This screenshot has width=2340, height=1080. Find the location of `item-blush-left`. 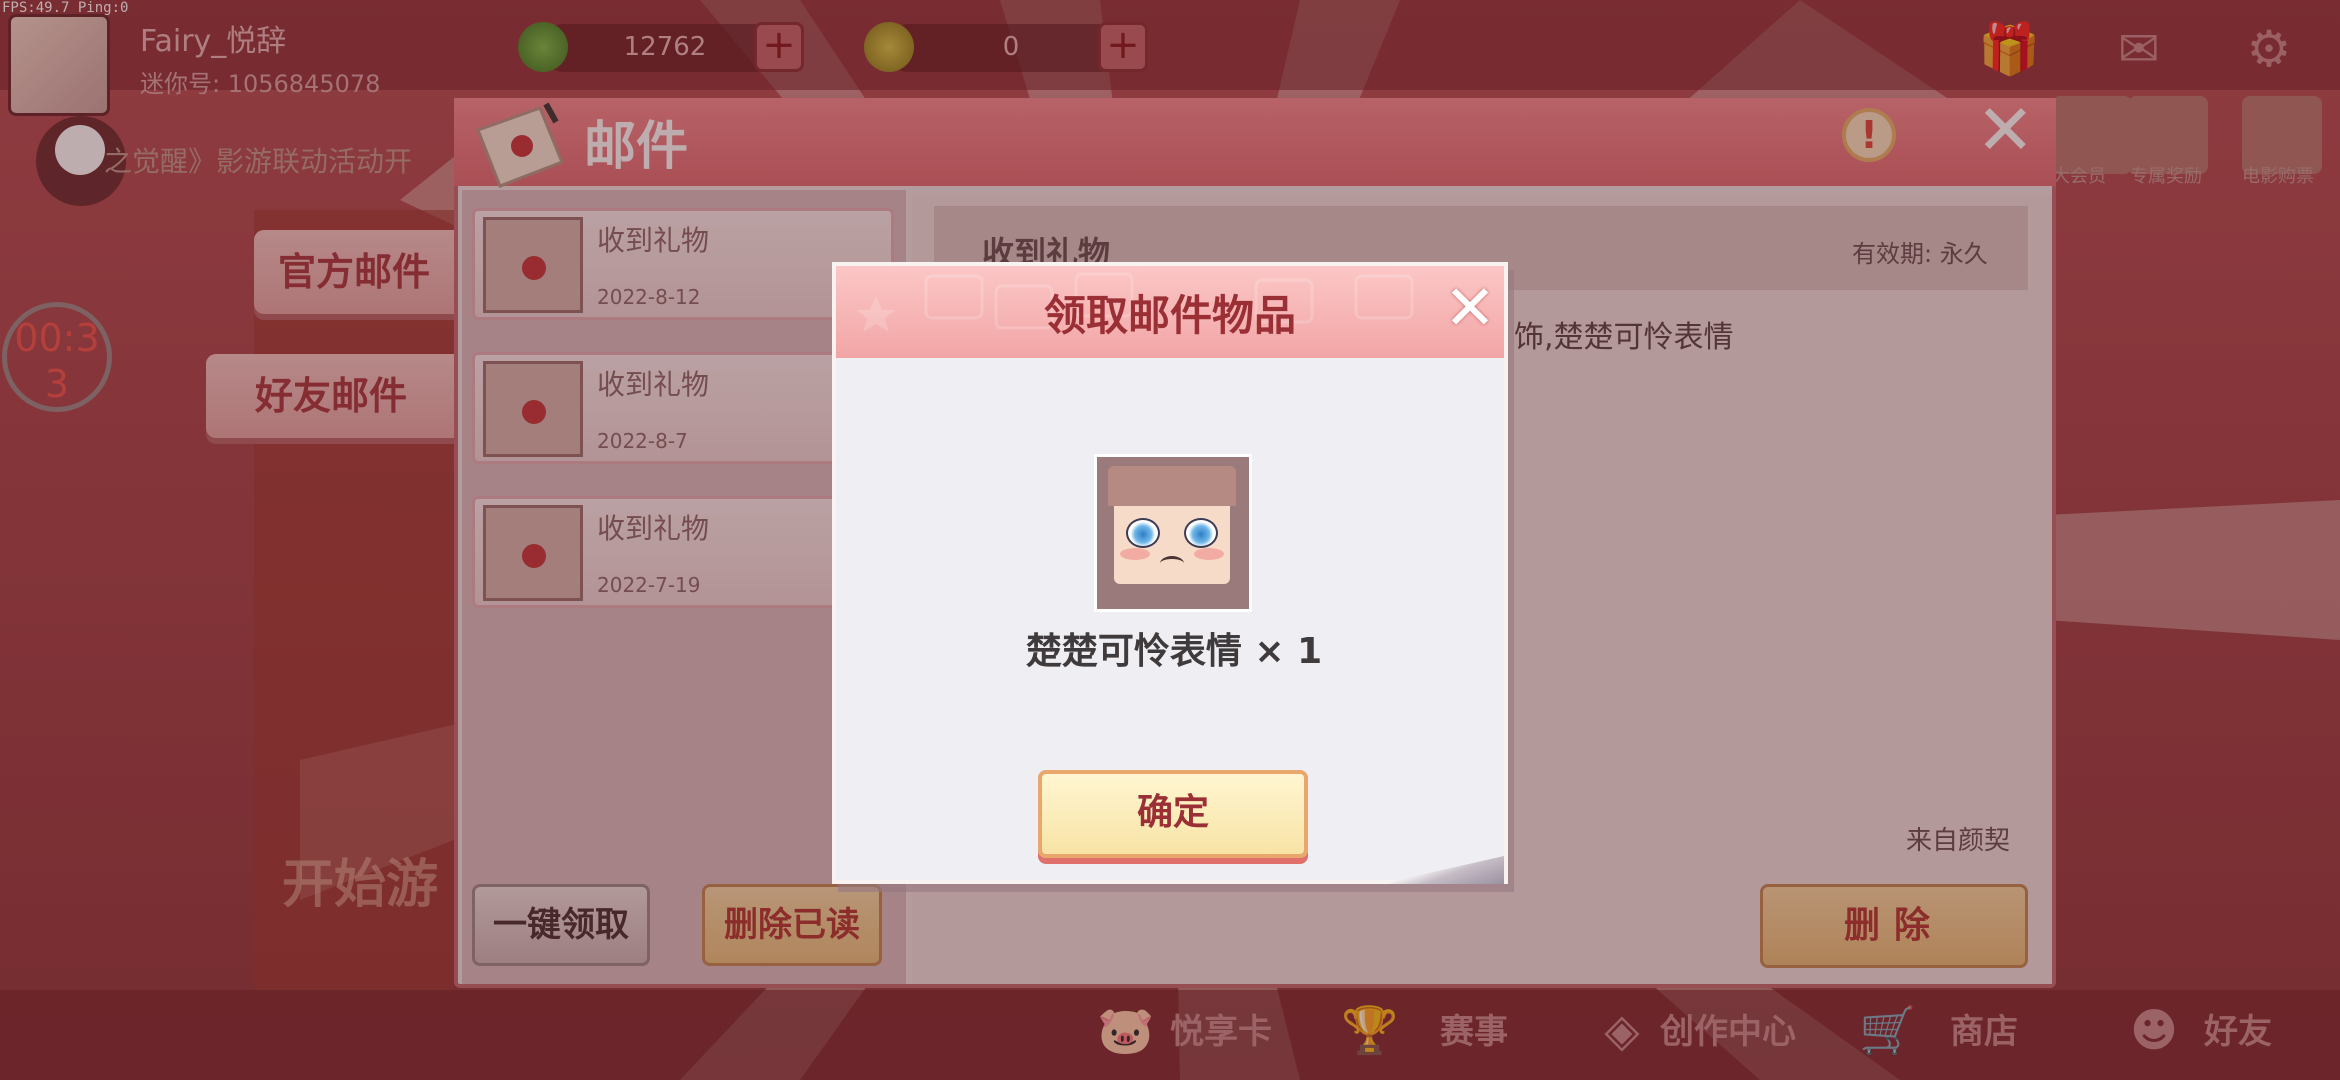

item-blush-left is located at coordinates (1135, 554).